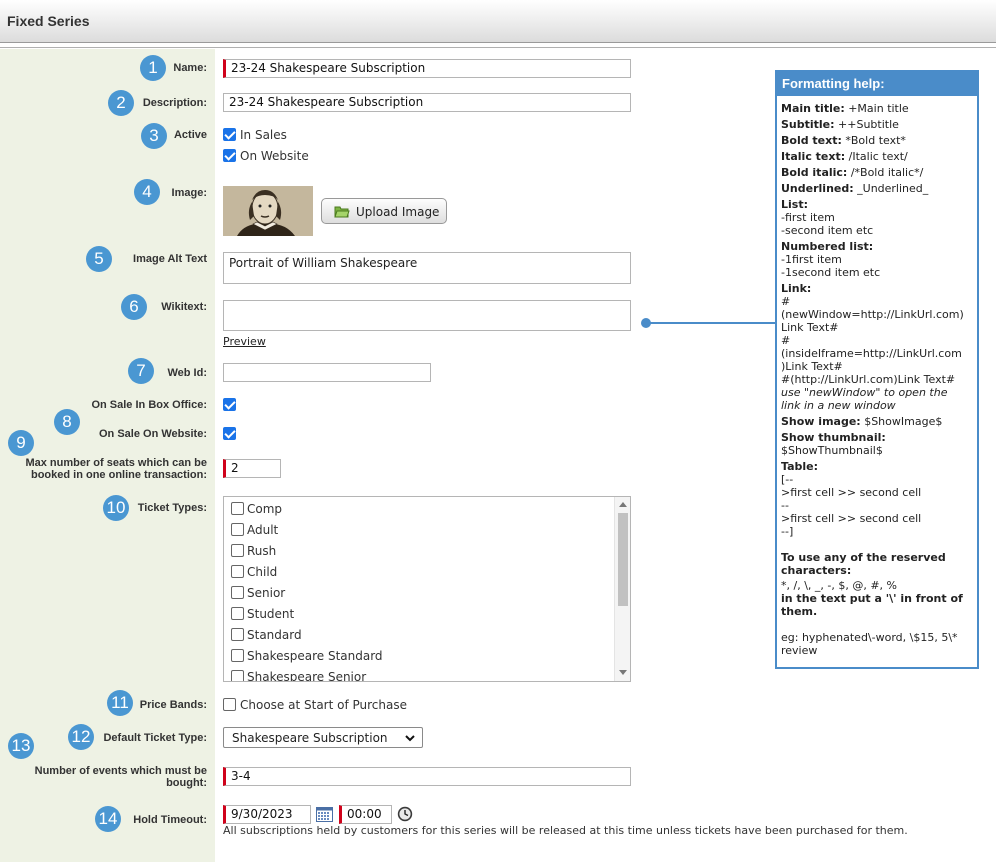  What do you see at coordinates (398, 212) in the screenshot?
I see `upload-image-label: Upload Image` at bounding box center [398, 212].